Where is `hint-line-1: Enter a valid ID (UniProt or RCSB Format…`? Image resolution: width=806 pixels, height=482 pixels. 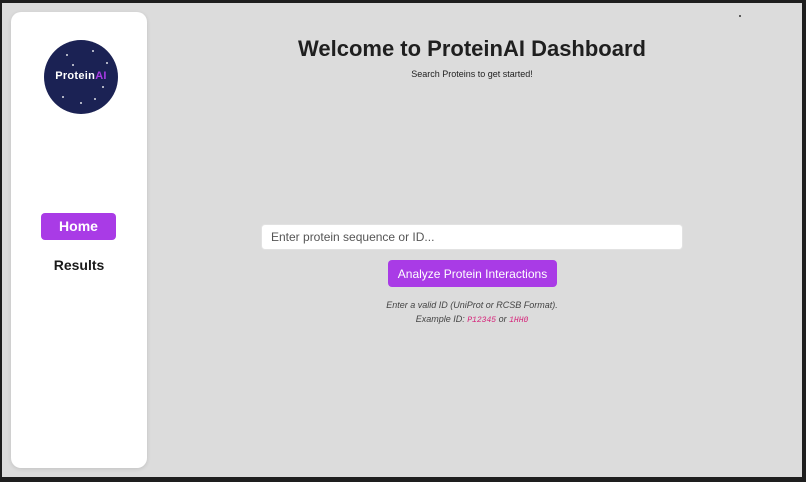
hint-line-1: Enter a valid ID (UniProt or RCSB Format… is located at coordinates (472, 305).